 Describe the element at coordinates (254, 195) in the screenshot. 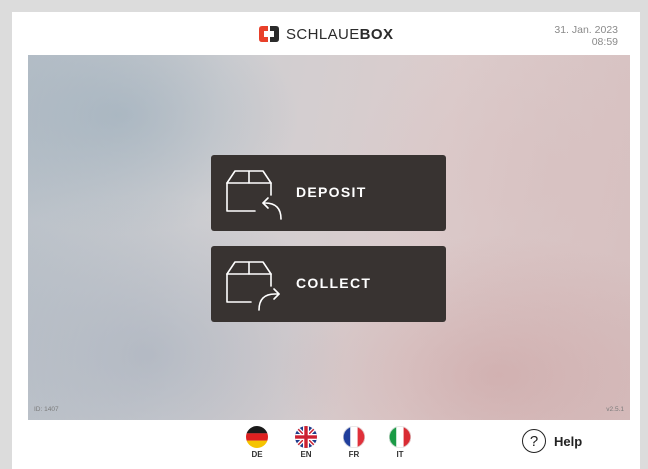

I see `box-return-arrow-icon` at that location.